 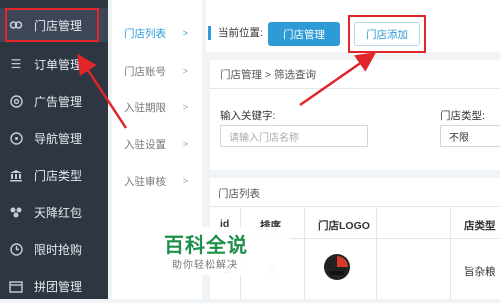 I want to click on store-type-label: 门店类型:, so click(x=462, y=116).